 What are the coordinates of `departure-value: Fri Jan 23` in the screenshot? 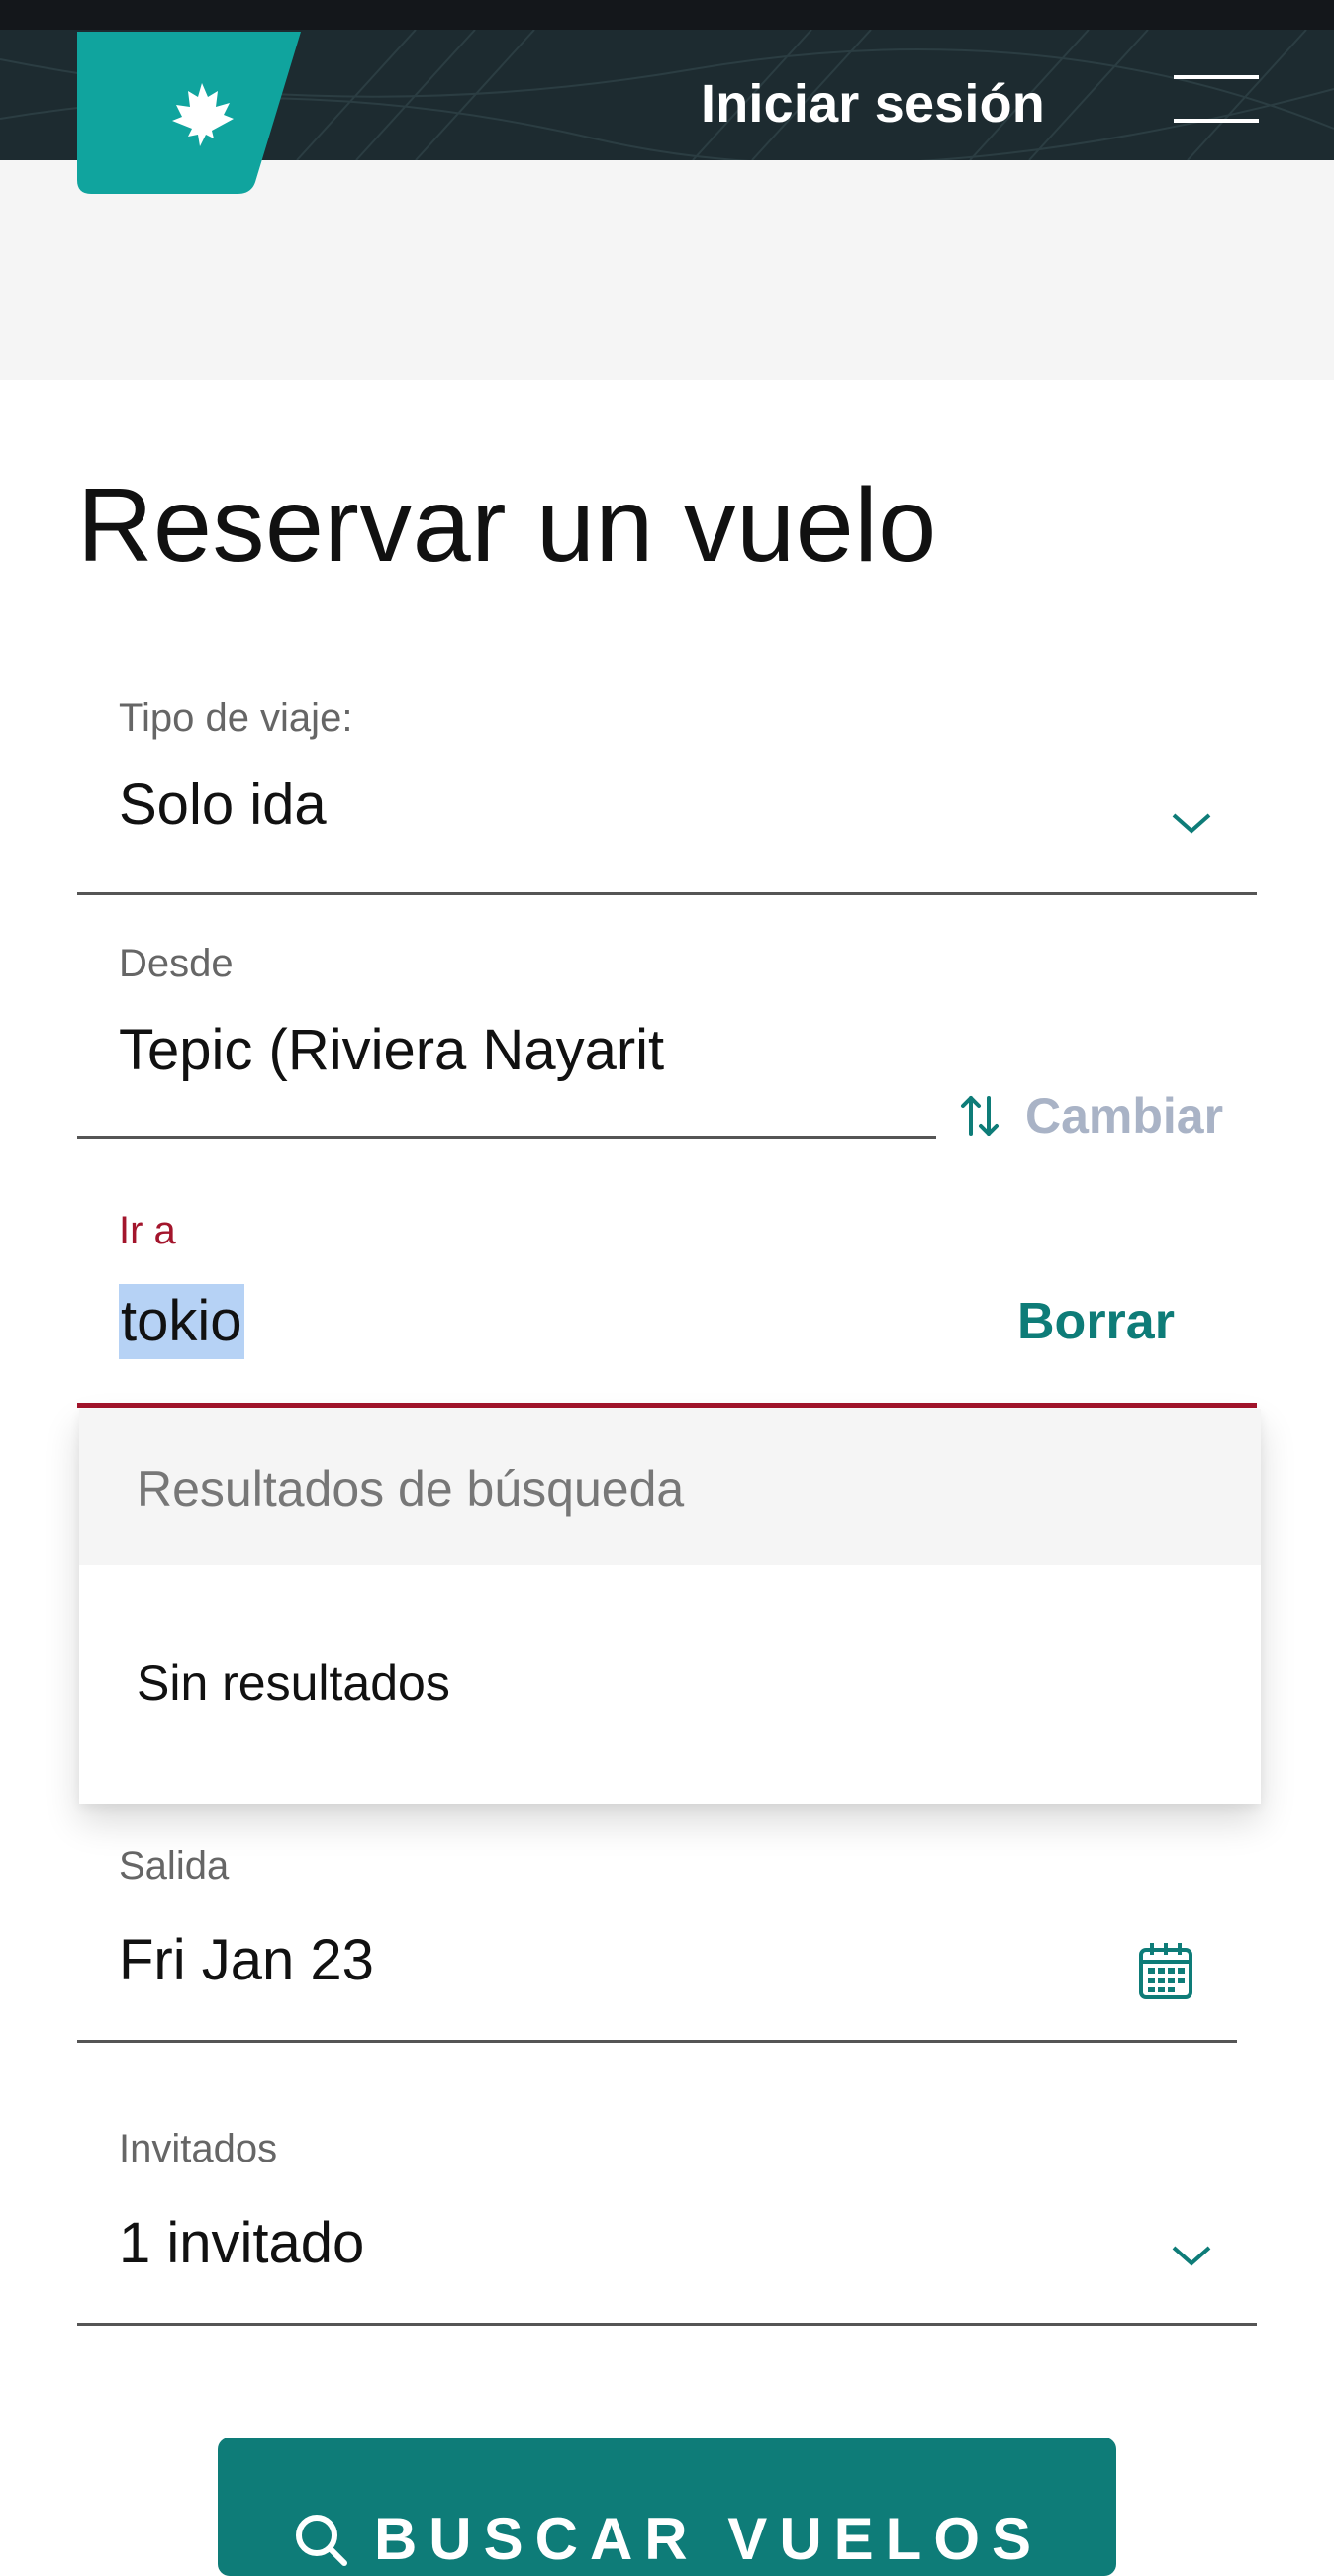 It's located at (247, 1960).